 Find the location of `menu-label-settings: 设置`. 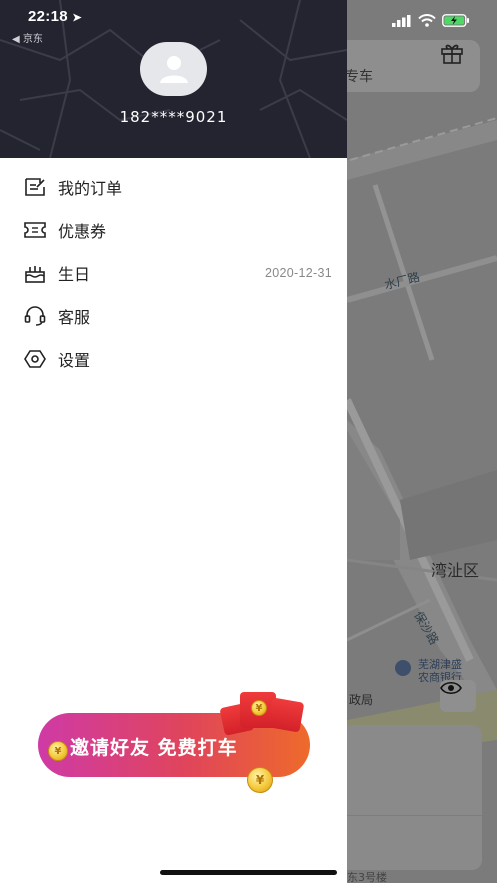

menu-label-settings: 设置 is located at coordinates (74, 360).